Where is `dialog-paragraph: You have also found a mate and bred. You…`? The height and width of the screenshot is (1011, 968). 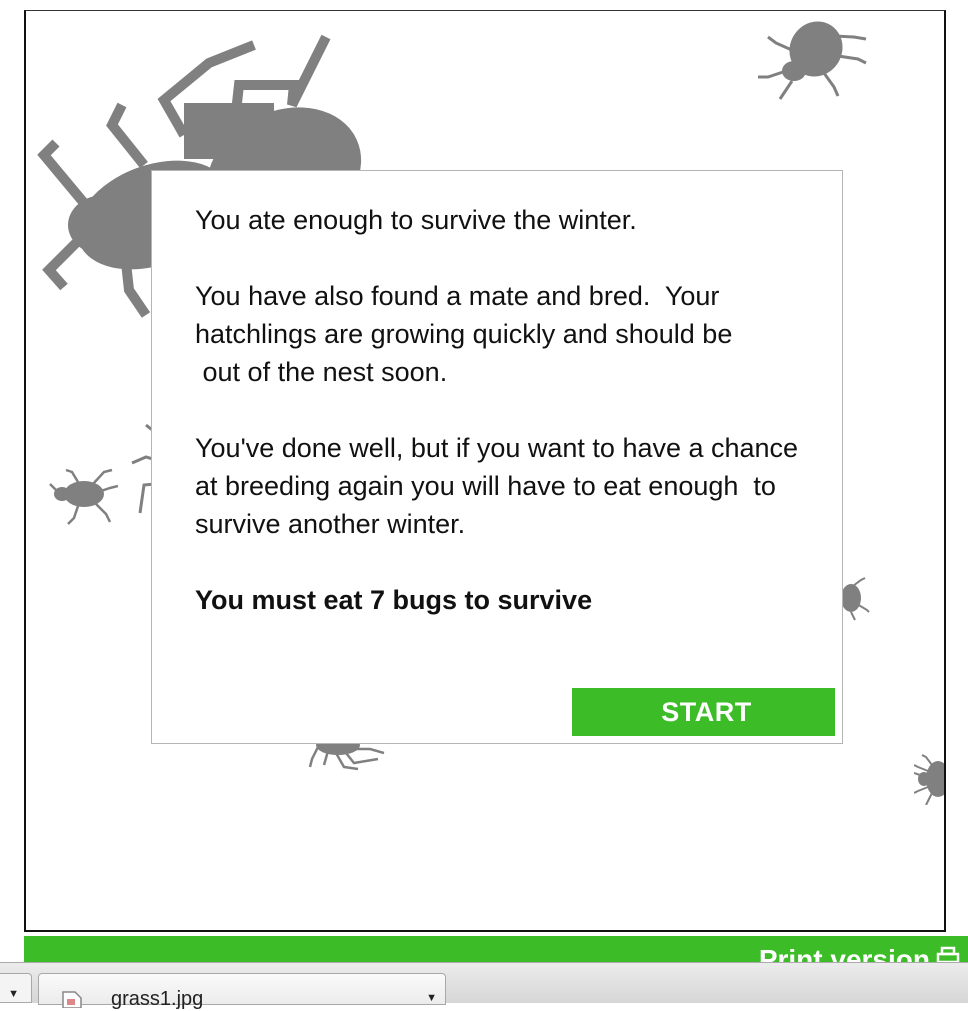
dialog-paragraph: You have also found a mate and bred. You… is located at coordinates (464, 334).